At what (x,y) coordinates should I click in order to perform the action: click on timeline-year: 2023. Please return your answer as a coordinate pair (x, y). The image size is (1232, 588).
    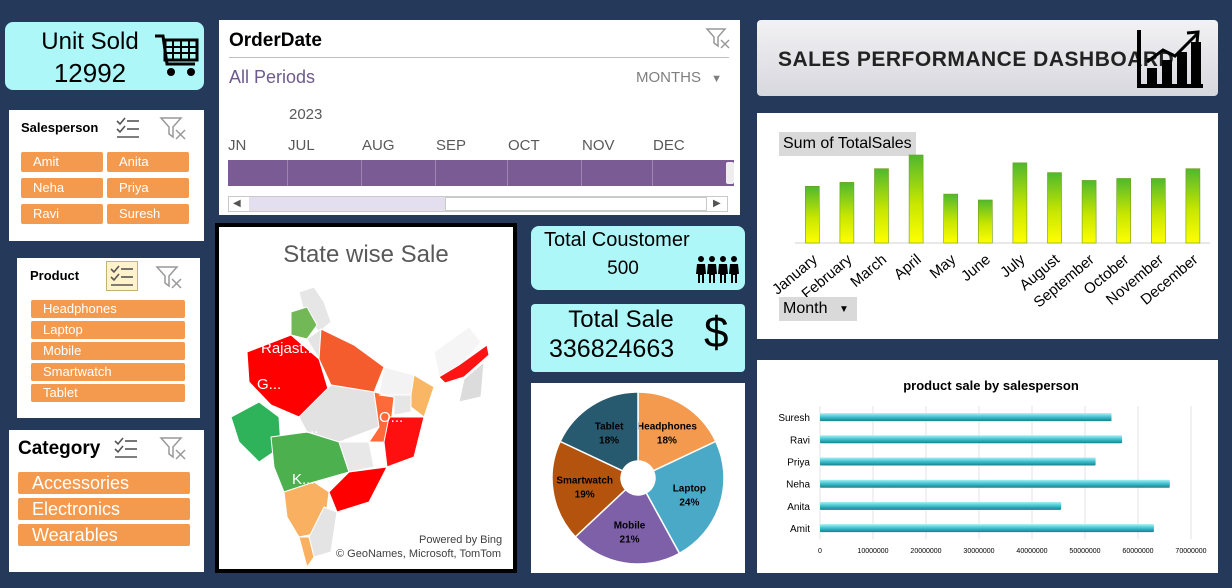
    Looking at the image, I should click on (306, 114).